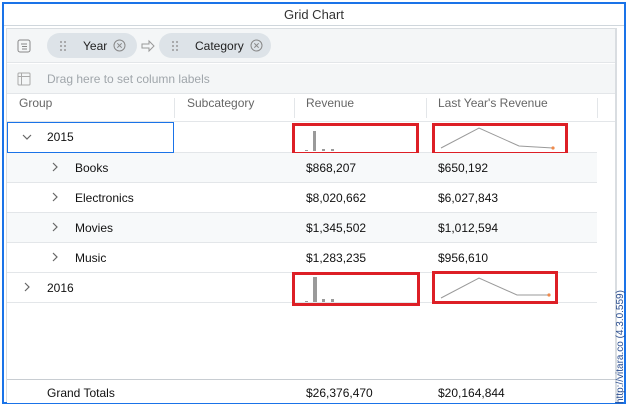 Image resolution: width=628 pixels, height=406 pixels. I want to click on revenue-value: $868,207, so click(331, 168).